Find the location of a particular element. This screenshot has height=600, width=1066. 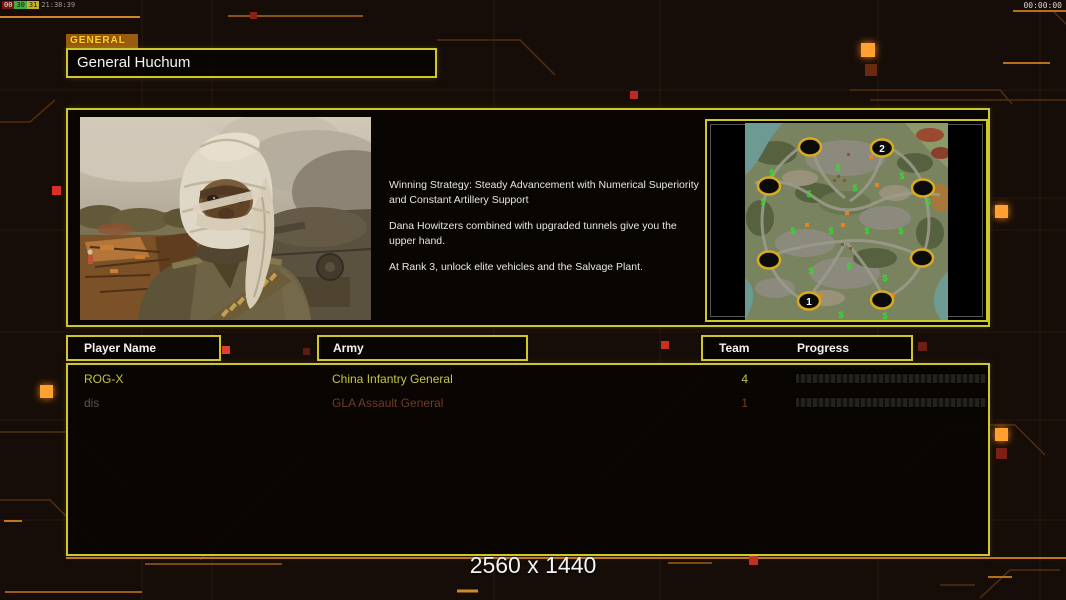

team-cell: 4 is located at coordinates (744, 379).